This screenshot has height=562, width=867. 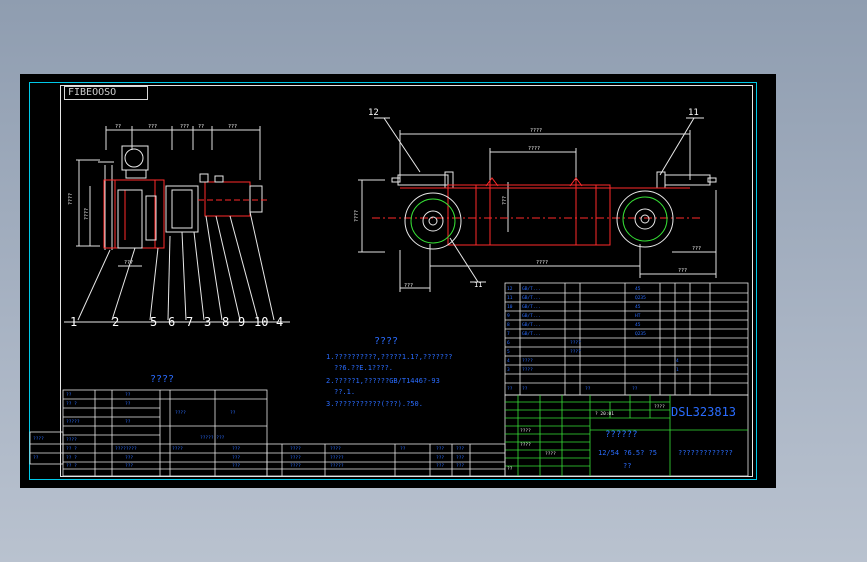 I want to click on svg-text: 5, so click(x=508, y=352).